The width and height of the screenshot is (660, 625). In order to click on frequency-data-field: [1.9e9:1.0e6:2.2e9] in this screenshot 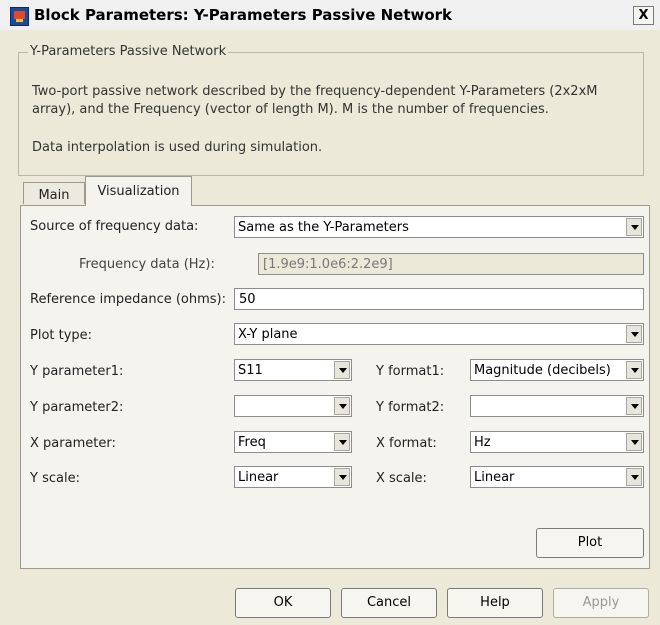, I will do `click(451, 264)`.